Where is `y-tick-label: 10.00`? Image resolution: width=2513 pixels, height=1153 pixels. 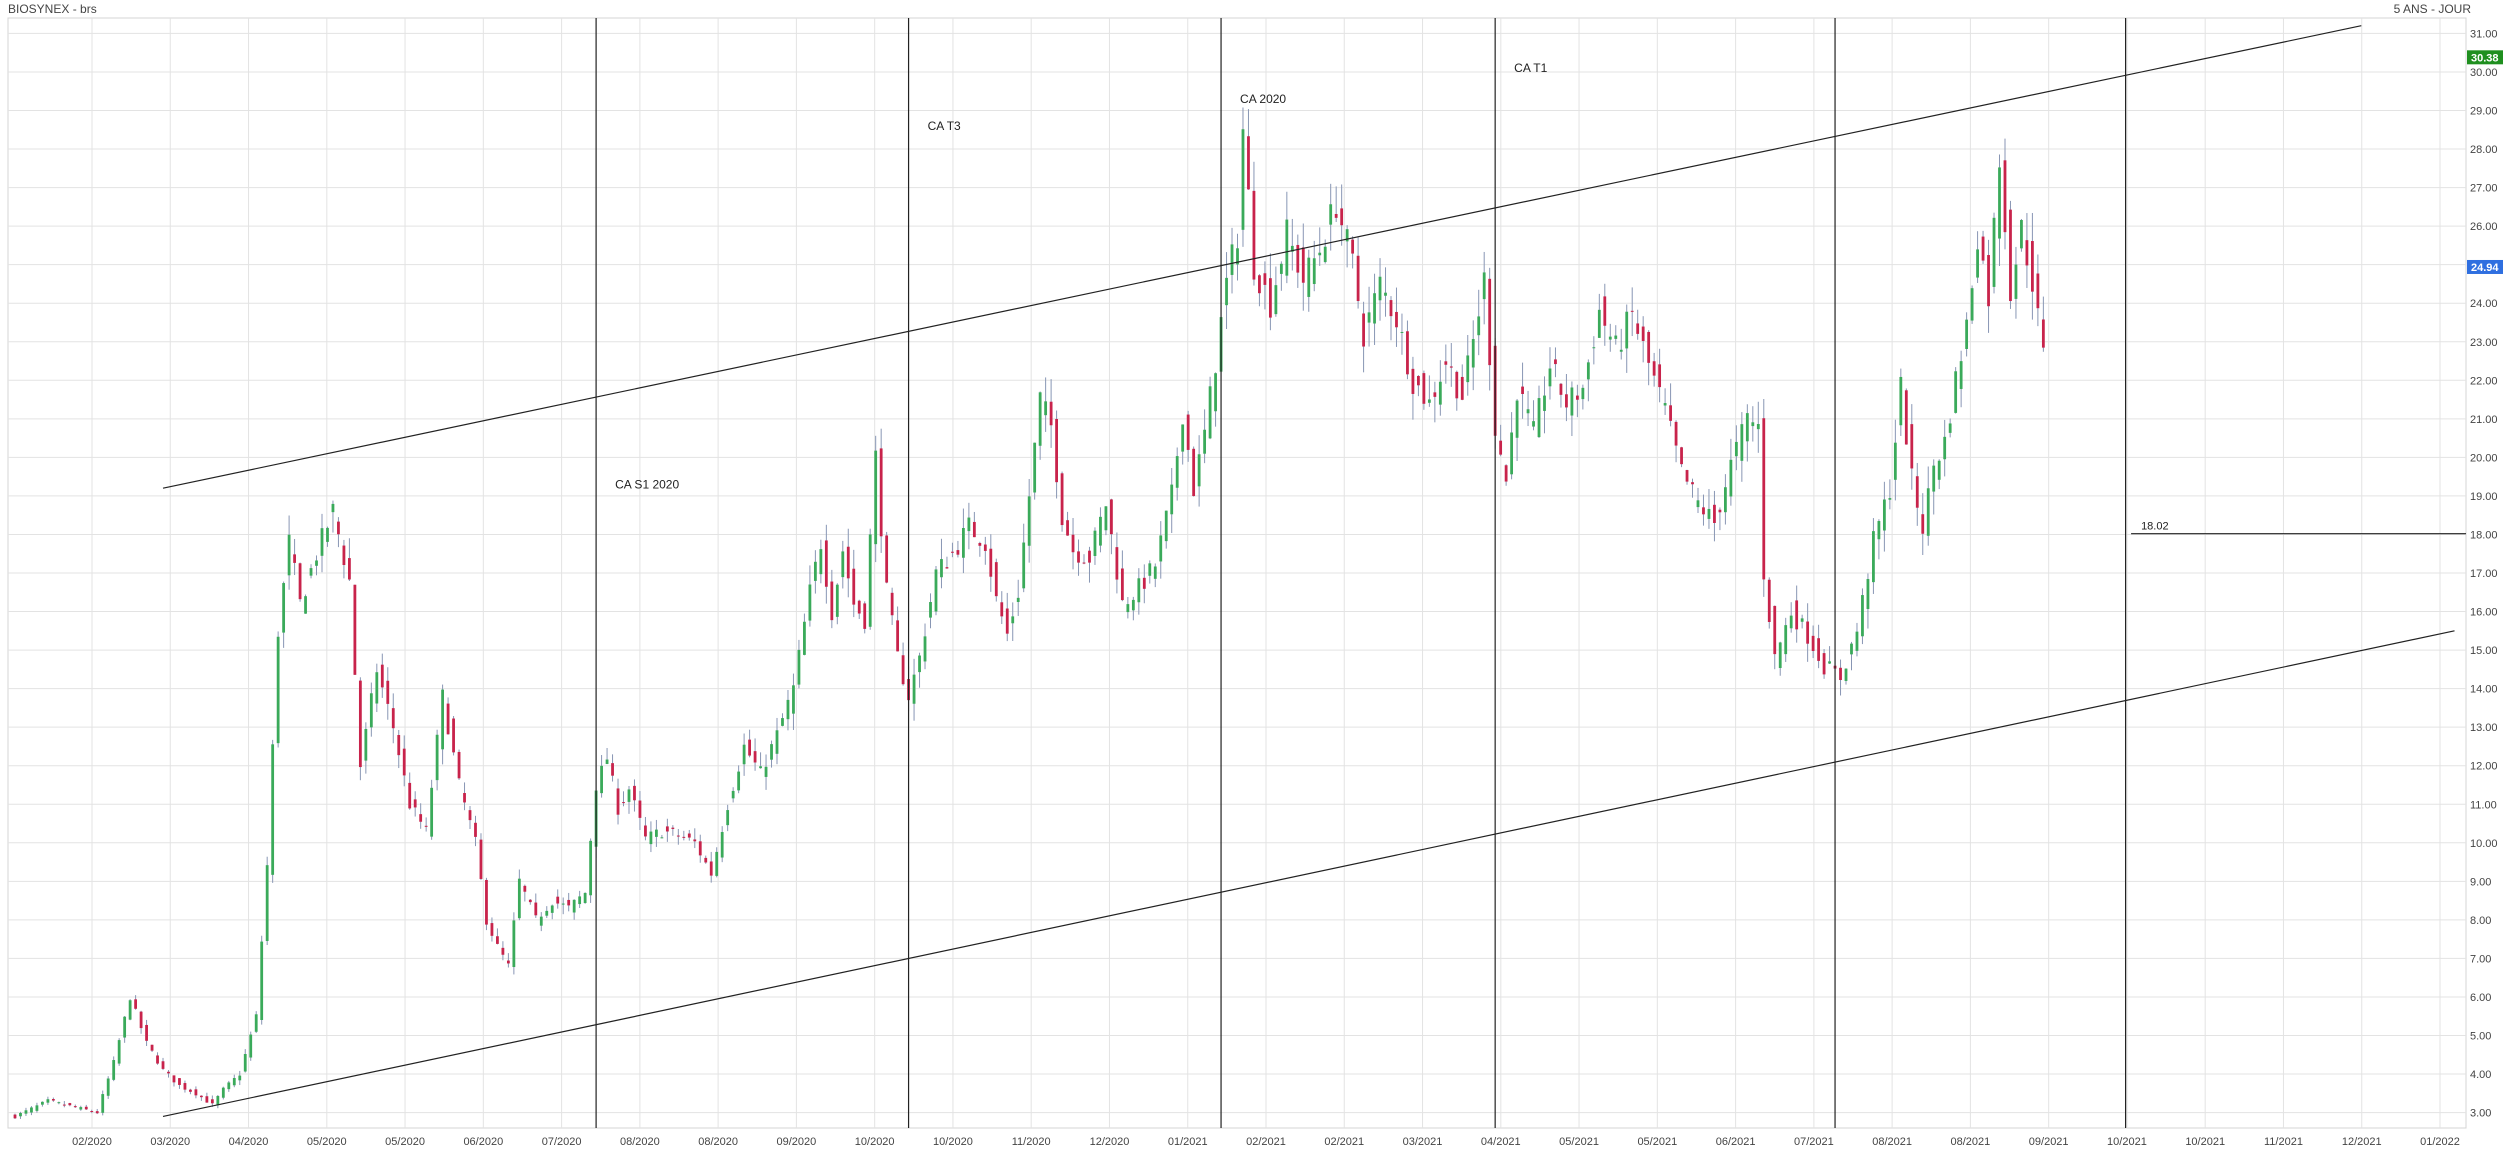 y-tick-label: 10.00 is located at coordinates (2484, 844).